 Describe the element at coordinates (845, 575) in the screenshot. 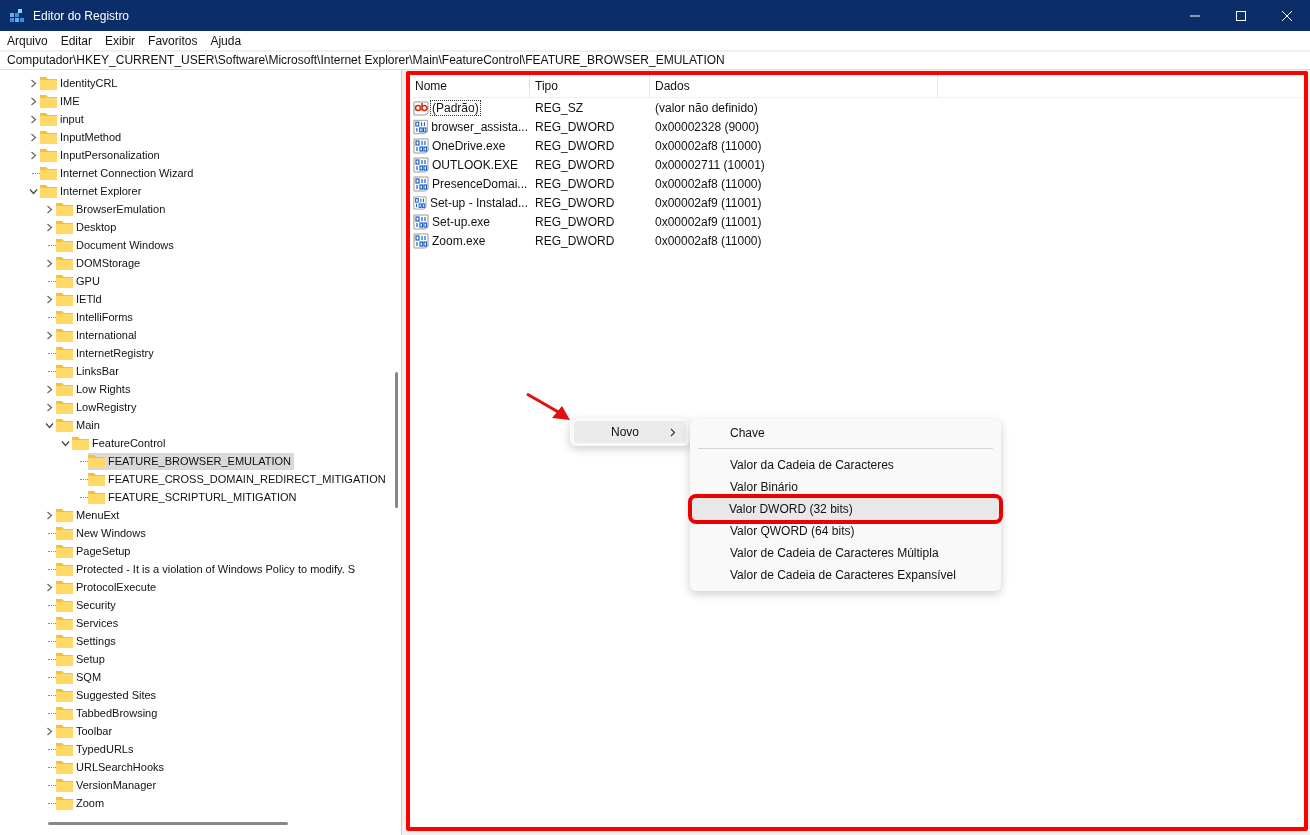

I see `menu-item: Valor de Cadeia de Caracteres Expansível` at that location.